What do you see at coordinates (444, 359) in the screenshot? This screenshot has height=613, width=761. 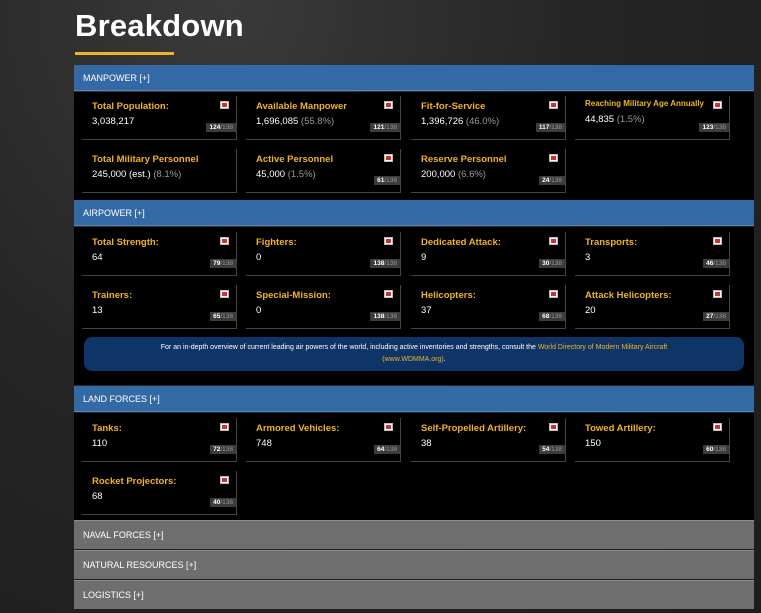 I see `info-text-end: .` at bounding box center [444, 359].